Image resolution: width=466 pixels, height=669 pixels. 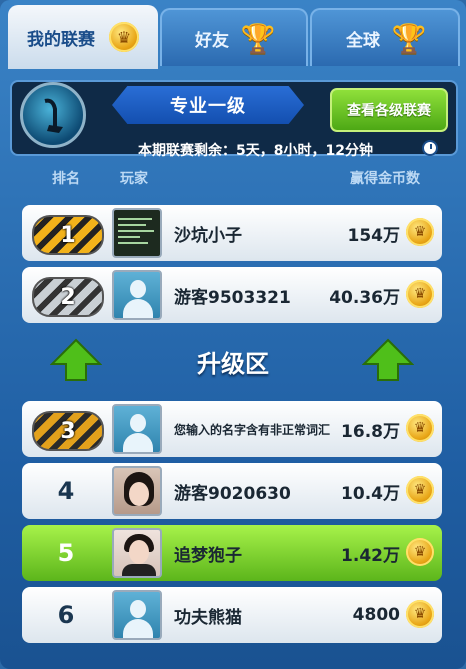 What do you see at coordinates (68, 431) in the screenshot?
I see `bronze-rank-badge: 3` at bounding box center [68, 431].